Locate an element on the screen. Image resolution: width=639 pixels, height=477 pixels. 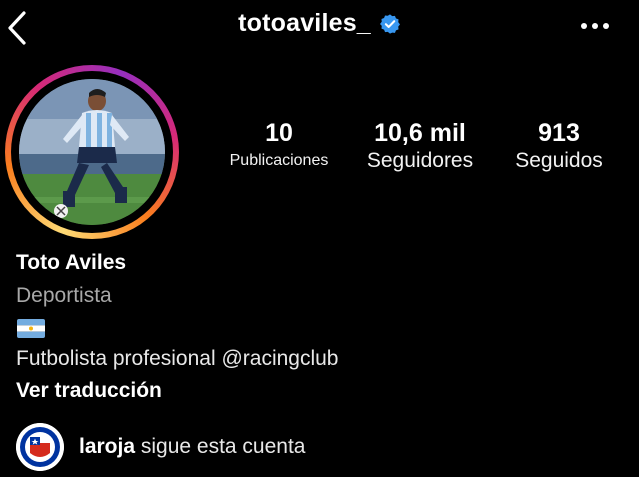
posts-count: 10 is located at coordinates (279, 133).